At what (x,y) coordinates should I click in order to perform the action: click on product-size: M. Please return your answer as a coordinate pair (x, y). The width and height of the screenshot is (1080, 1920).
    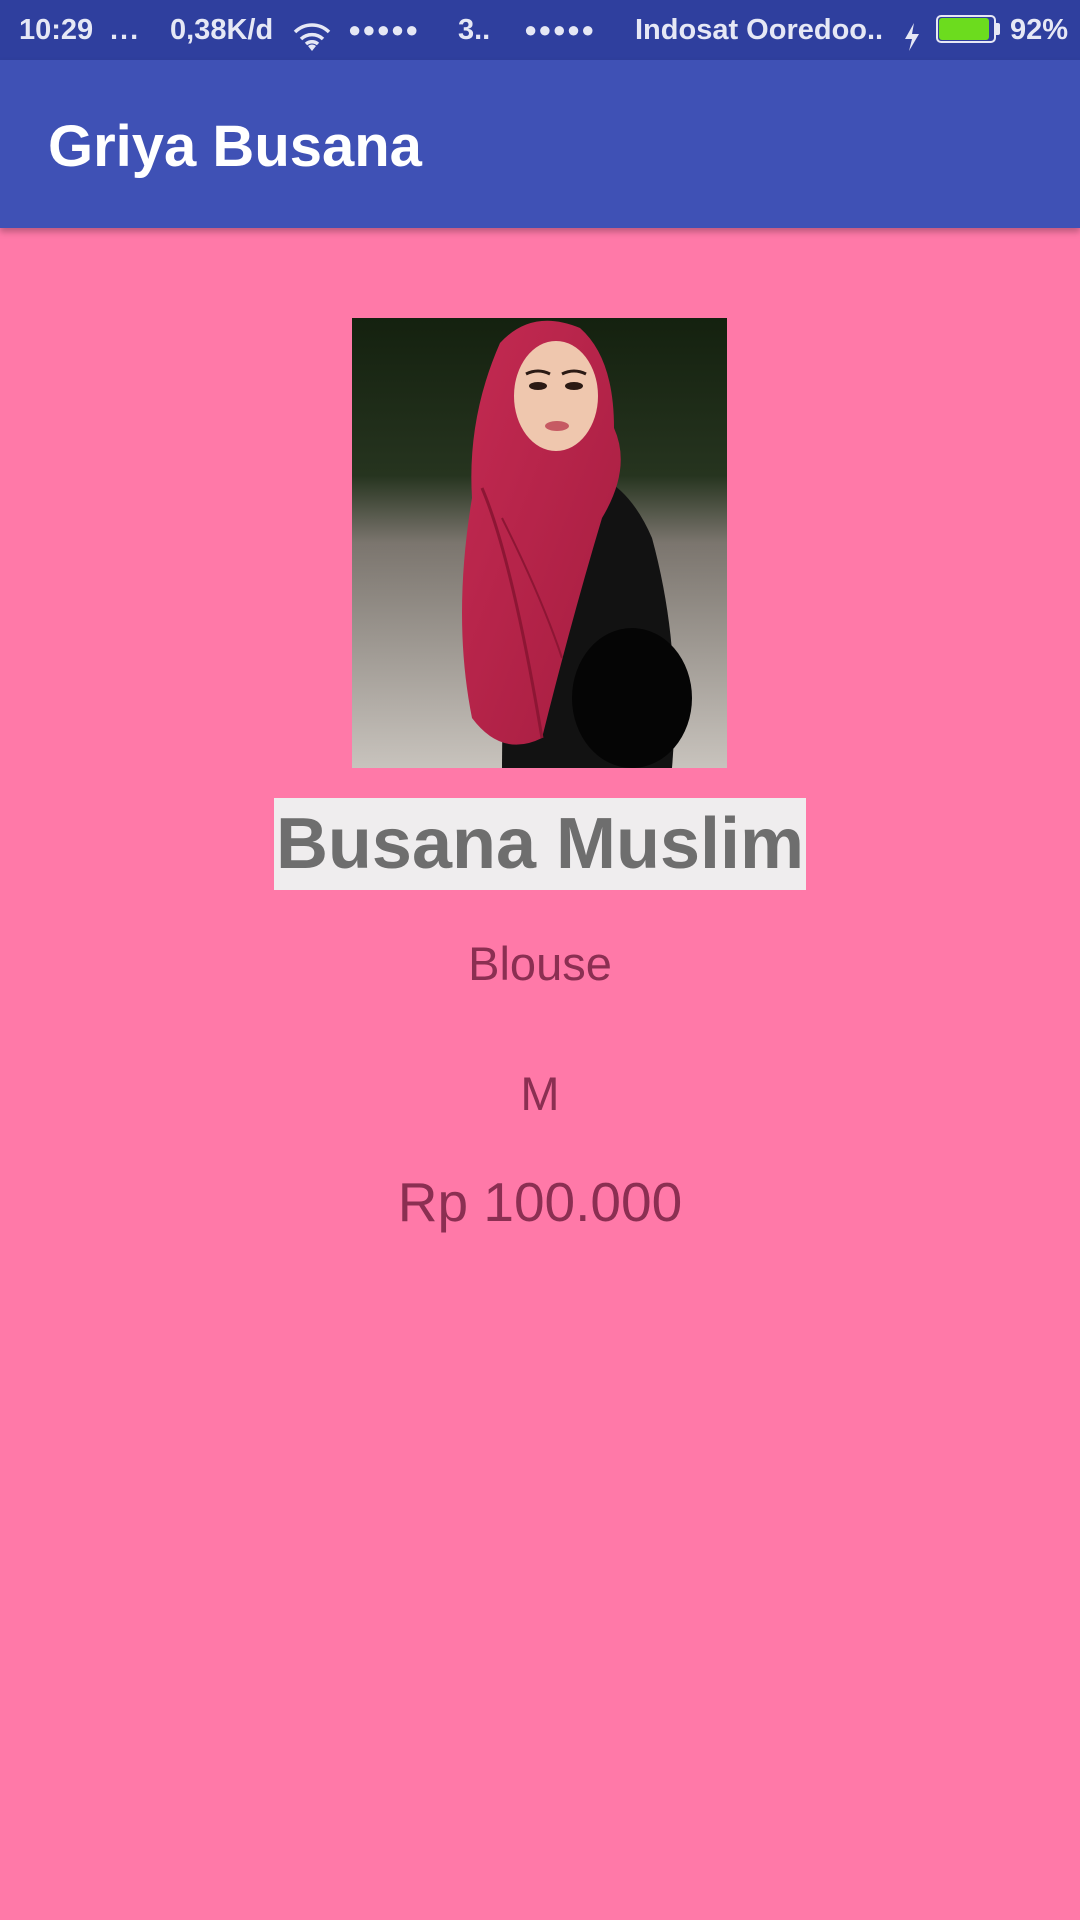
    Looking at the image, I should click on (540, 1093).